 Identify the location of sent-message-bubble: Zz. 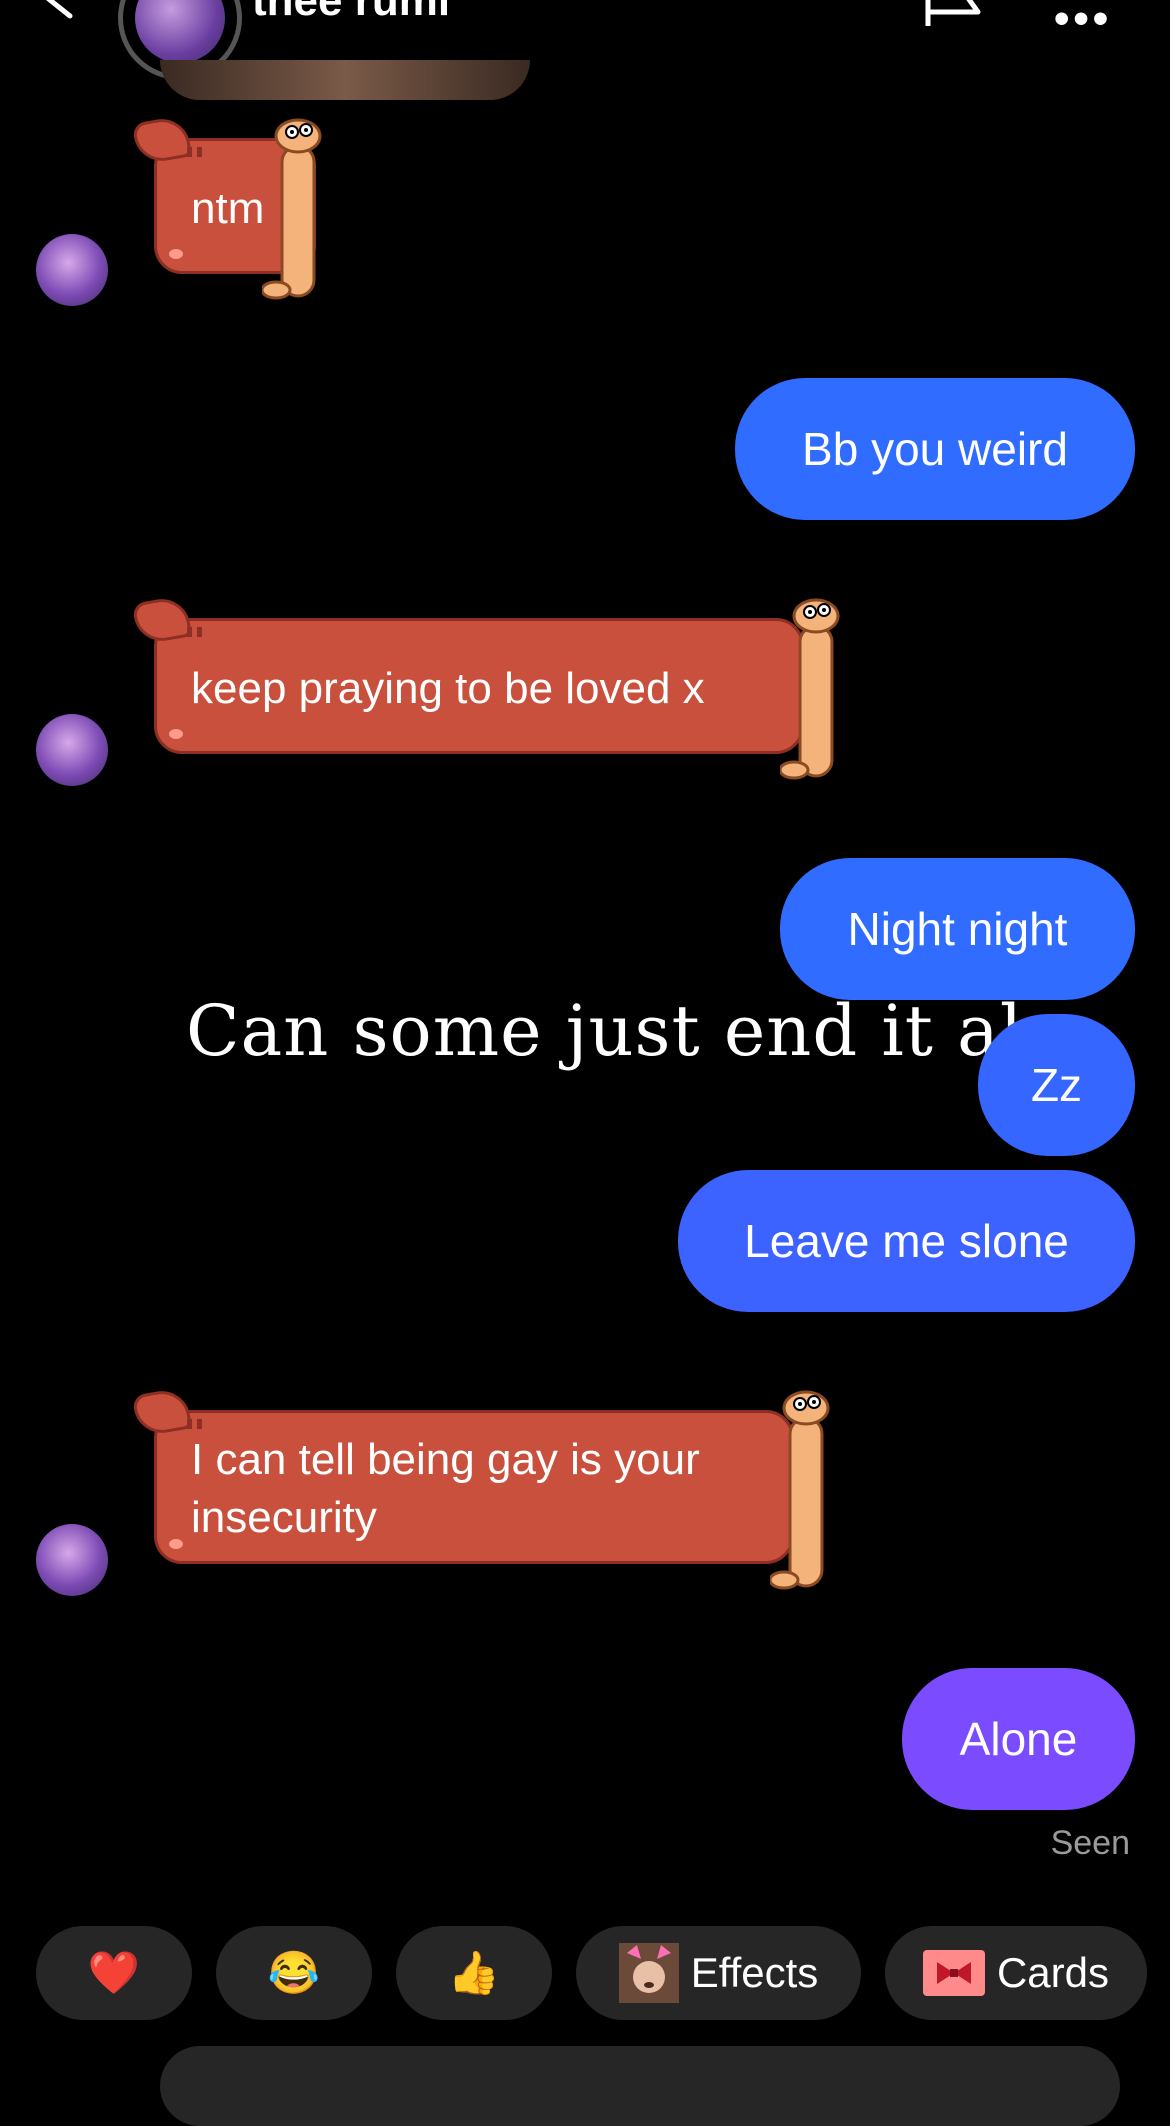
(1056, 1085).